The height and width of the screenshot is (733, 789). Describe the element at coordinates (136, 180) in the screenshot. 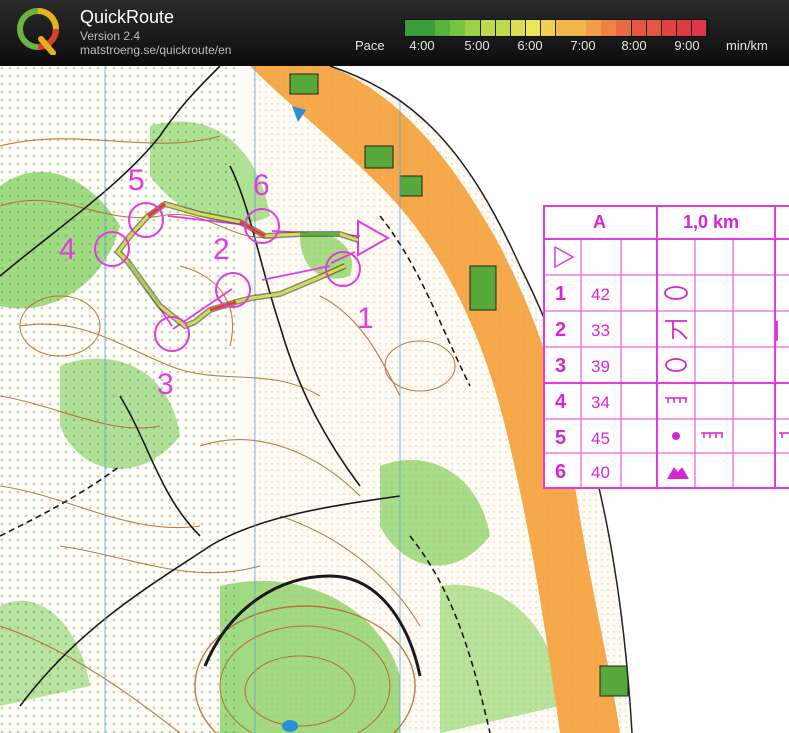

I see `control-number-5: 5` at that location.